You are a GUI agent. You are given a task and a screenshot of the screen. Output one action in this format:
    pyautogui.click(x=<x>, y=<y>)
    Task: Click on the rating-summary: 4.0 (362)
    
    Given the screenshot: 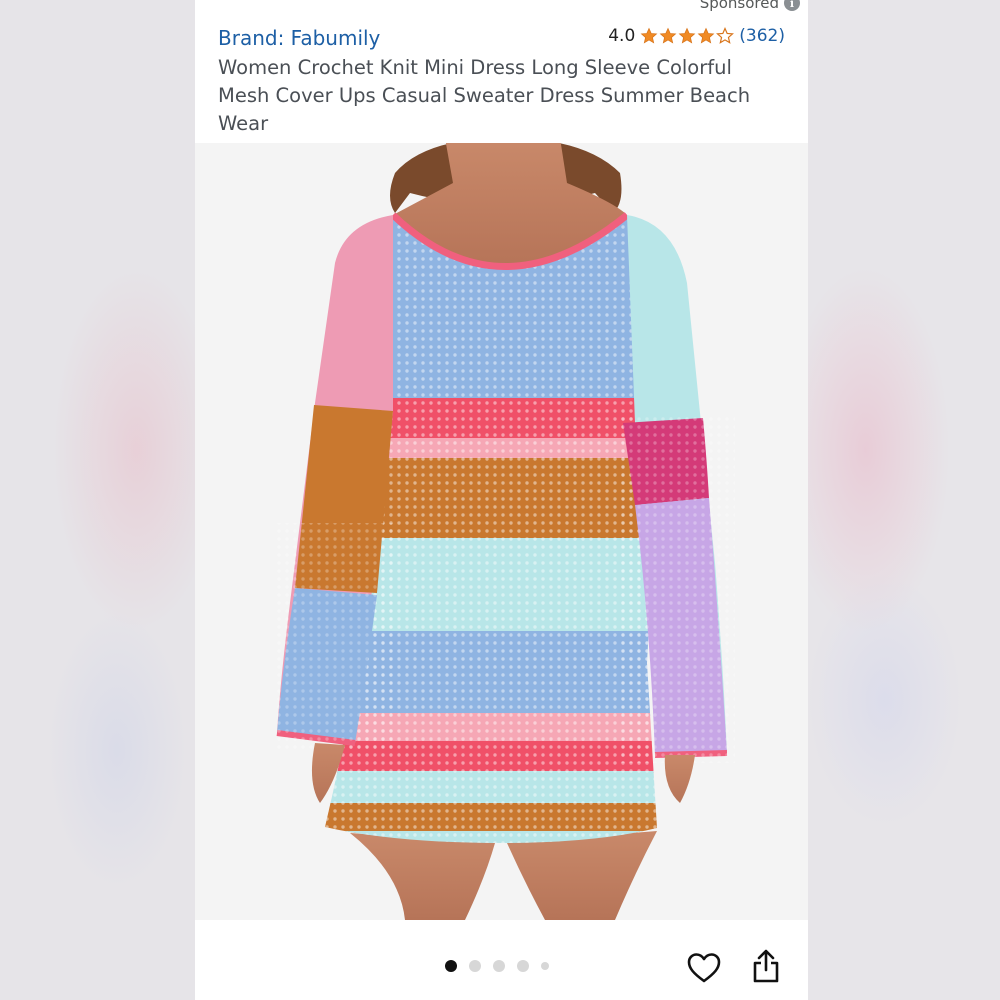 What is the action you would take?
    pyautogui.click(x=696, y=36)
    